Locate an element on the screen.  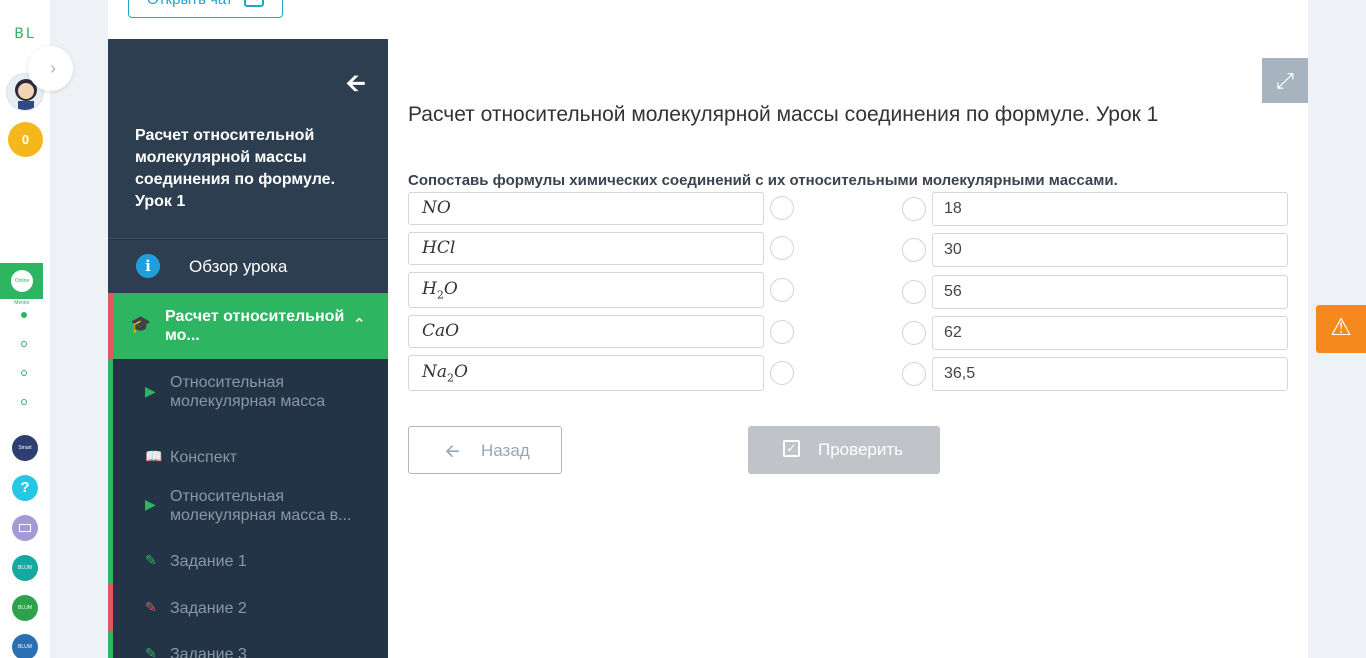
sidebar-item-label: Задание 1 is located at coordinates (208, 561).